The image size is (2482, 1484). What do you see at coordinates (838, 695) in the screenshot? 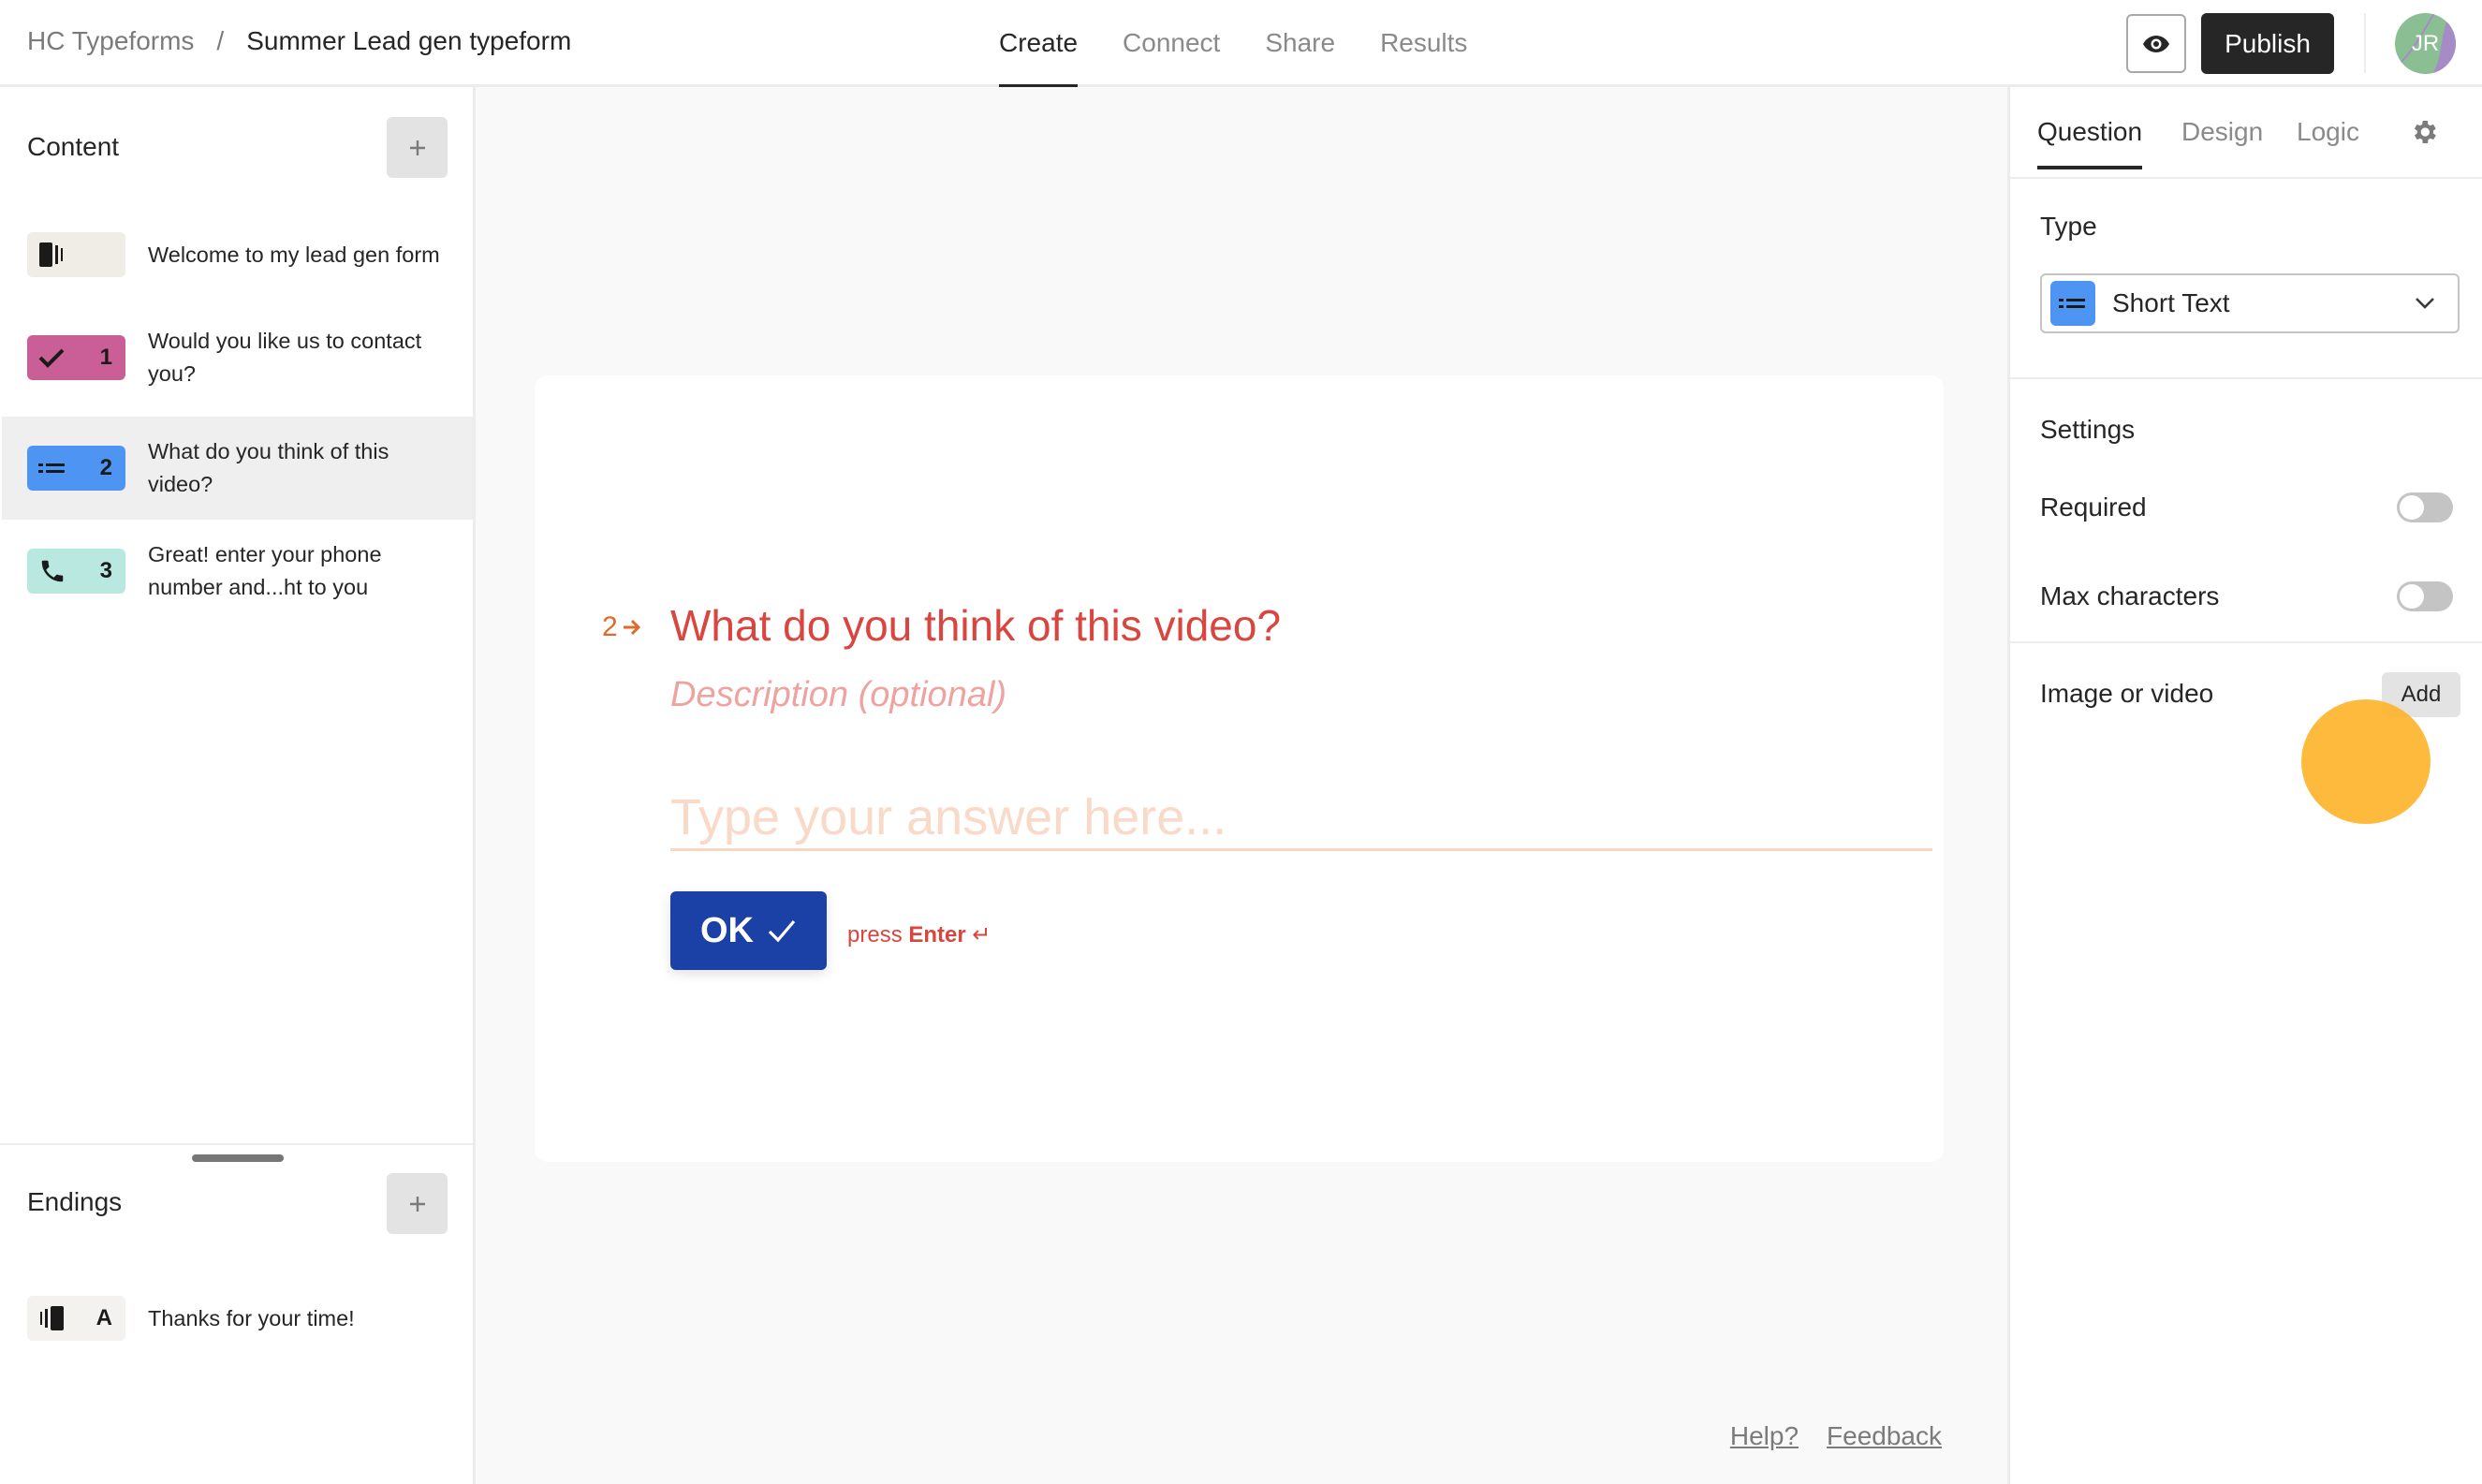
I see `question-description: Description (optional)` at bounding box center [838, 695].